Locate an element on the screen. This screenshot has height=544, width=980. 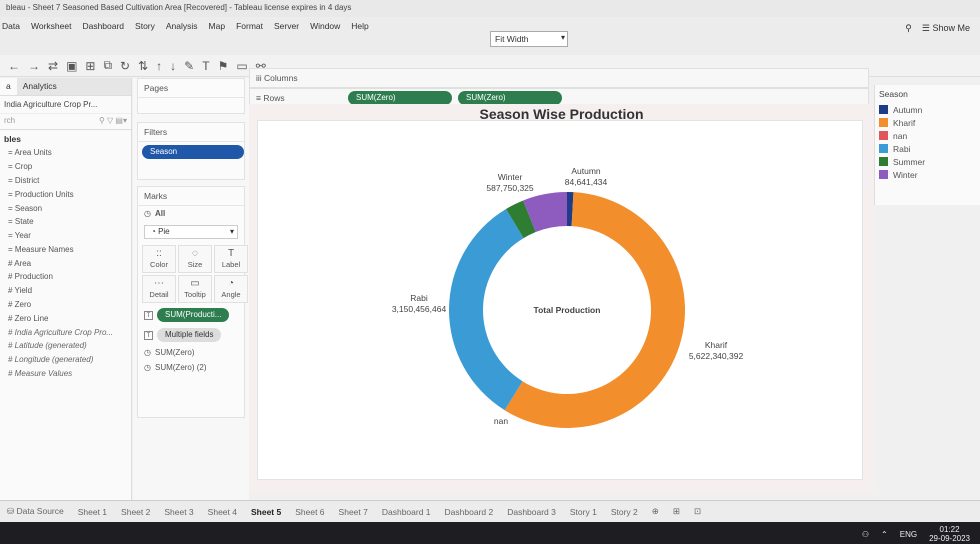
mark-button: ◌ Size is located at coordinates (195, 259).